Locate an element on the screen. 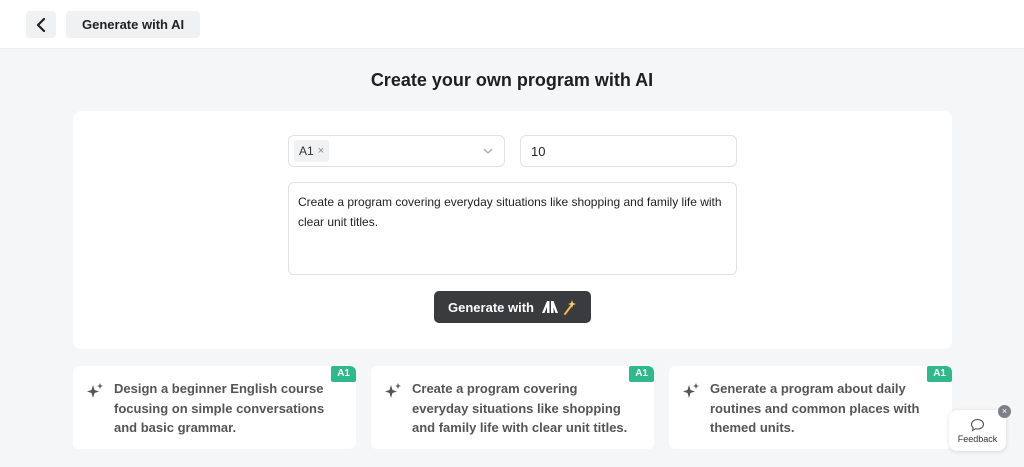  generate-button: Generate with is located at coordinates (512, 307).